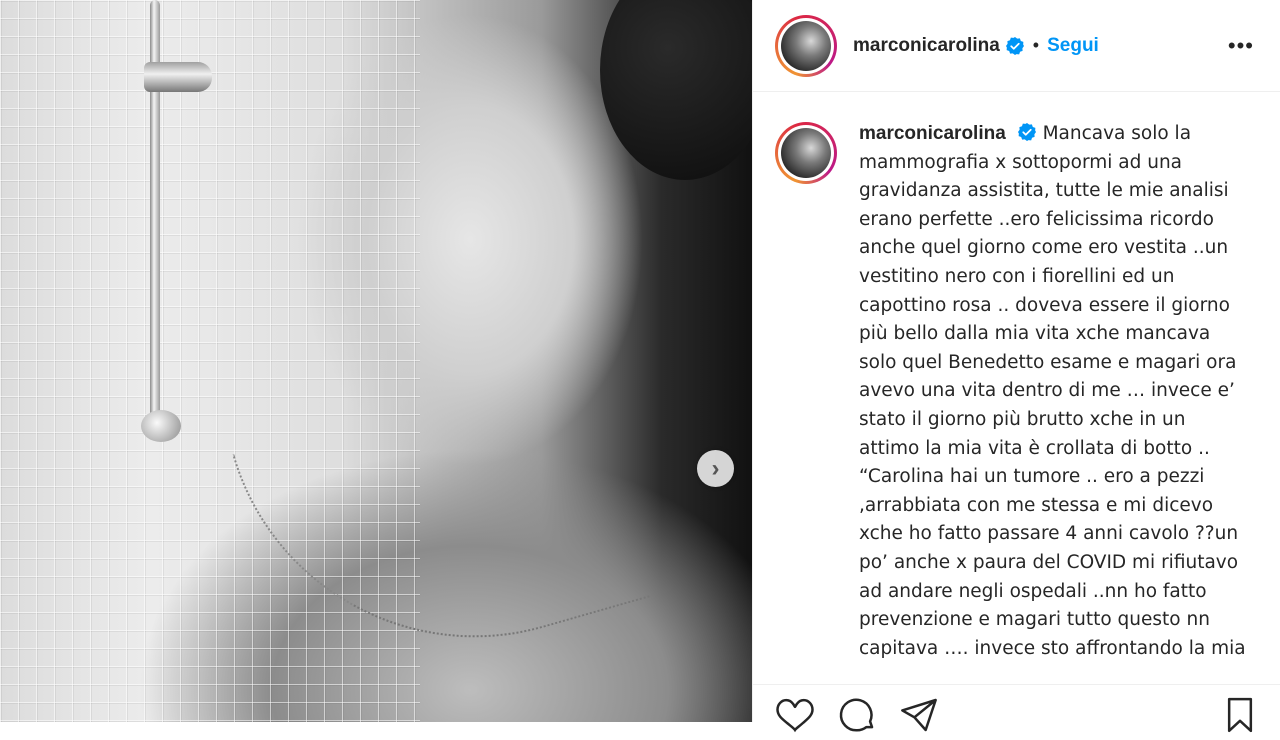 Image resolution: width=1280 pixels, height=740 pixels. Describe the element at coordinates (1073, 46) in the screenshot. I see `follow-button: Segui` at that location.